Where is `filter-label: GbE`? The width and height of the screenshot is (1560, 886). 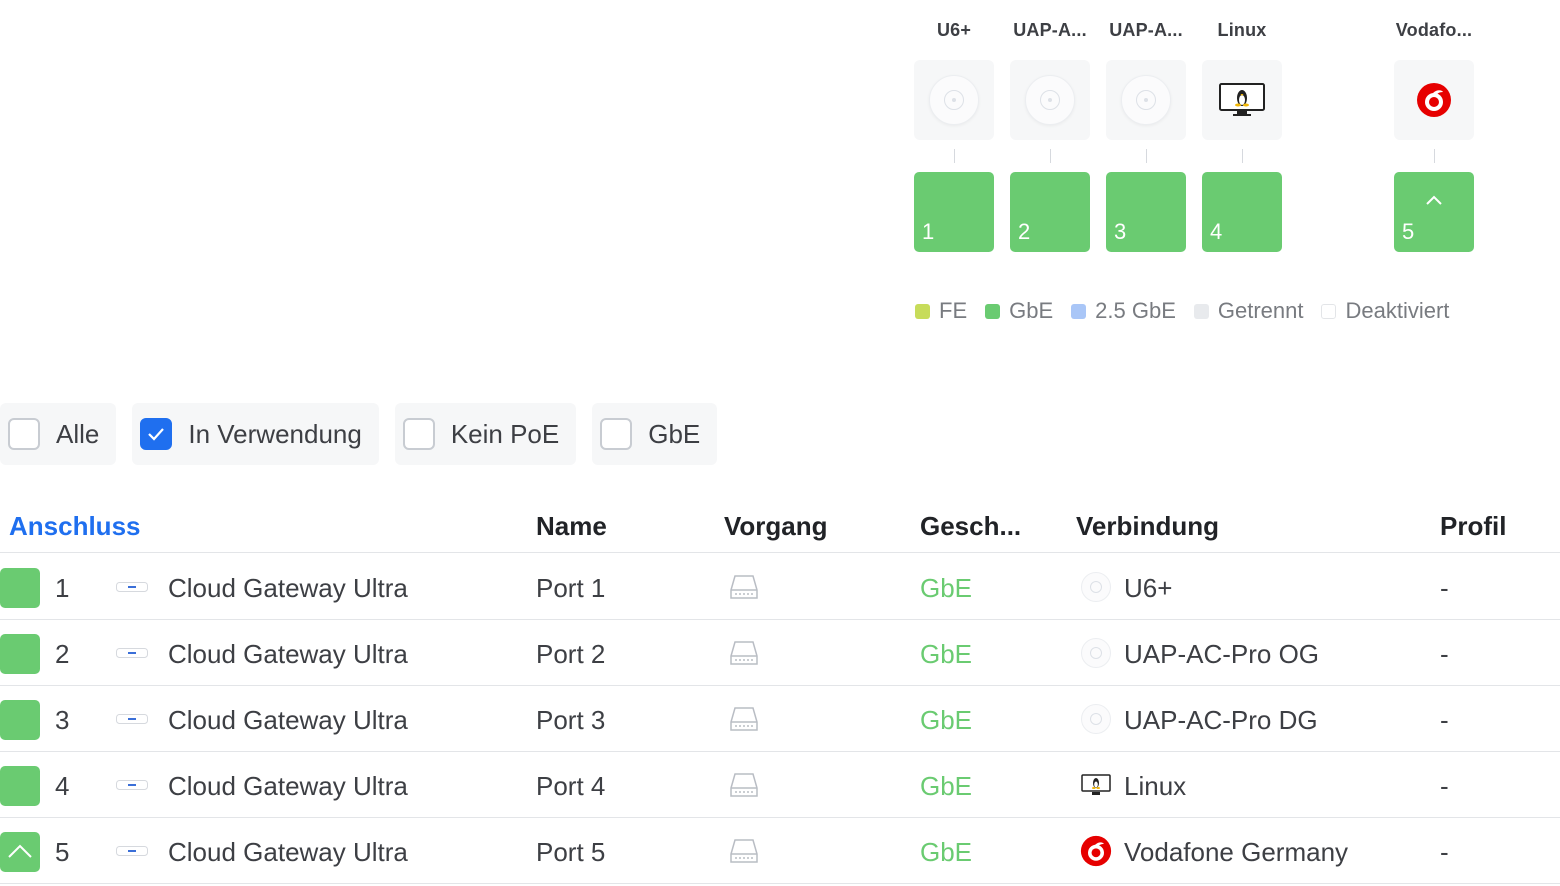 filter-label: GbE is located at coordinates (674, 433).